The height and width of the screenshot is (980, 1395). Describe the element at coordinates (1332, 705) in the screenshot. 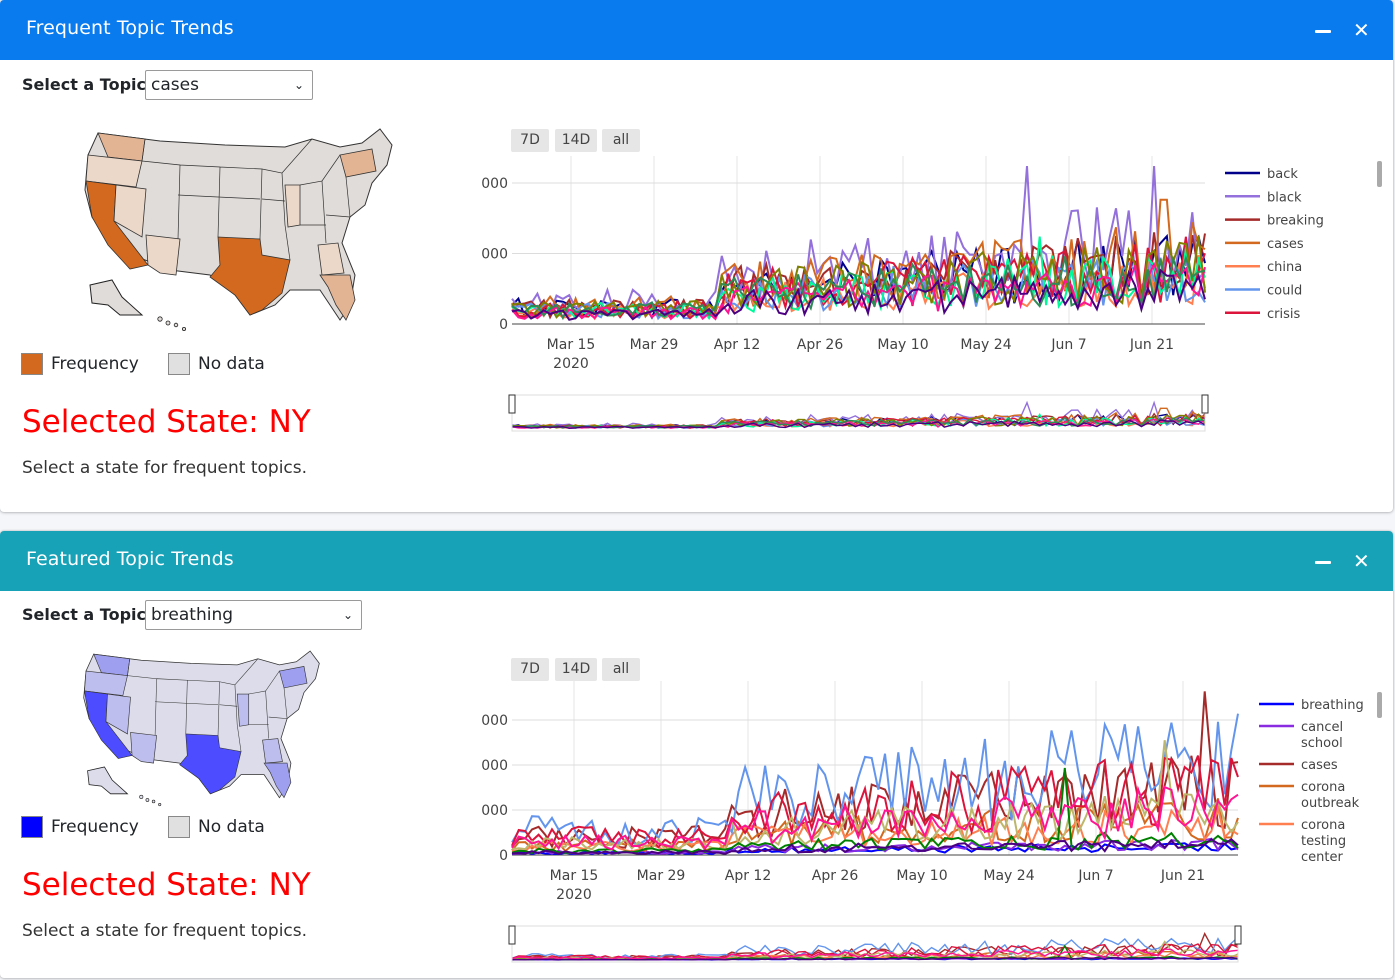

I see `legend-label: breathing` at that location.